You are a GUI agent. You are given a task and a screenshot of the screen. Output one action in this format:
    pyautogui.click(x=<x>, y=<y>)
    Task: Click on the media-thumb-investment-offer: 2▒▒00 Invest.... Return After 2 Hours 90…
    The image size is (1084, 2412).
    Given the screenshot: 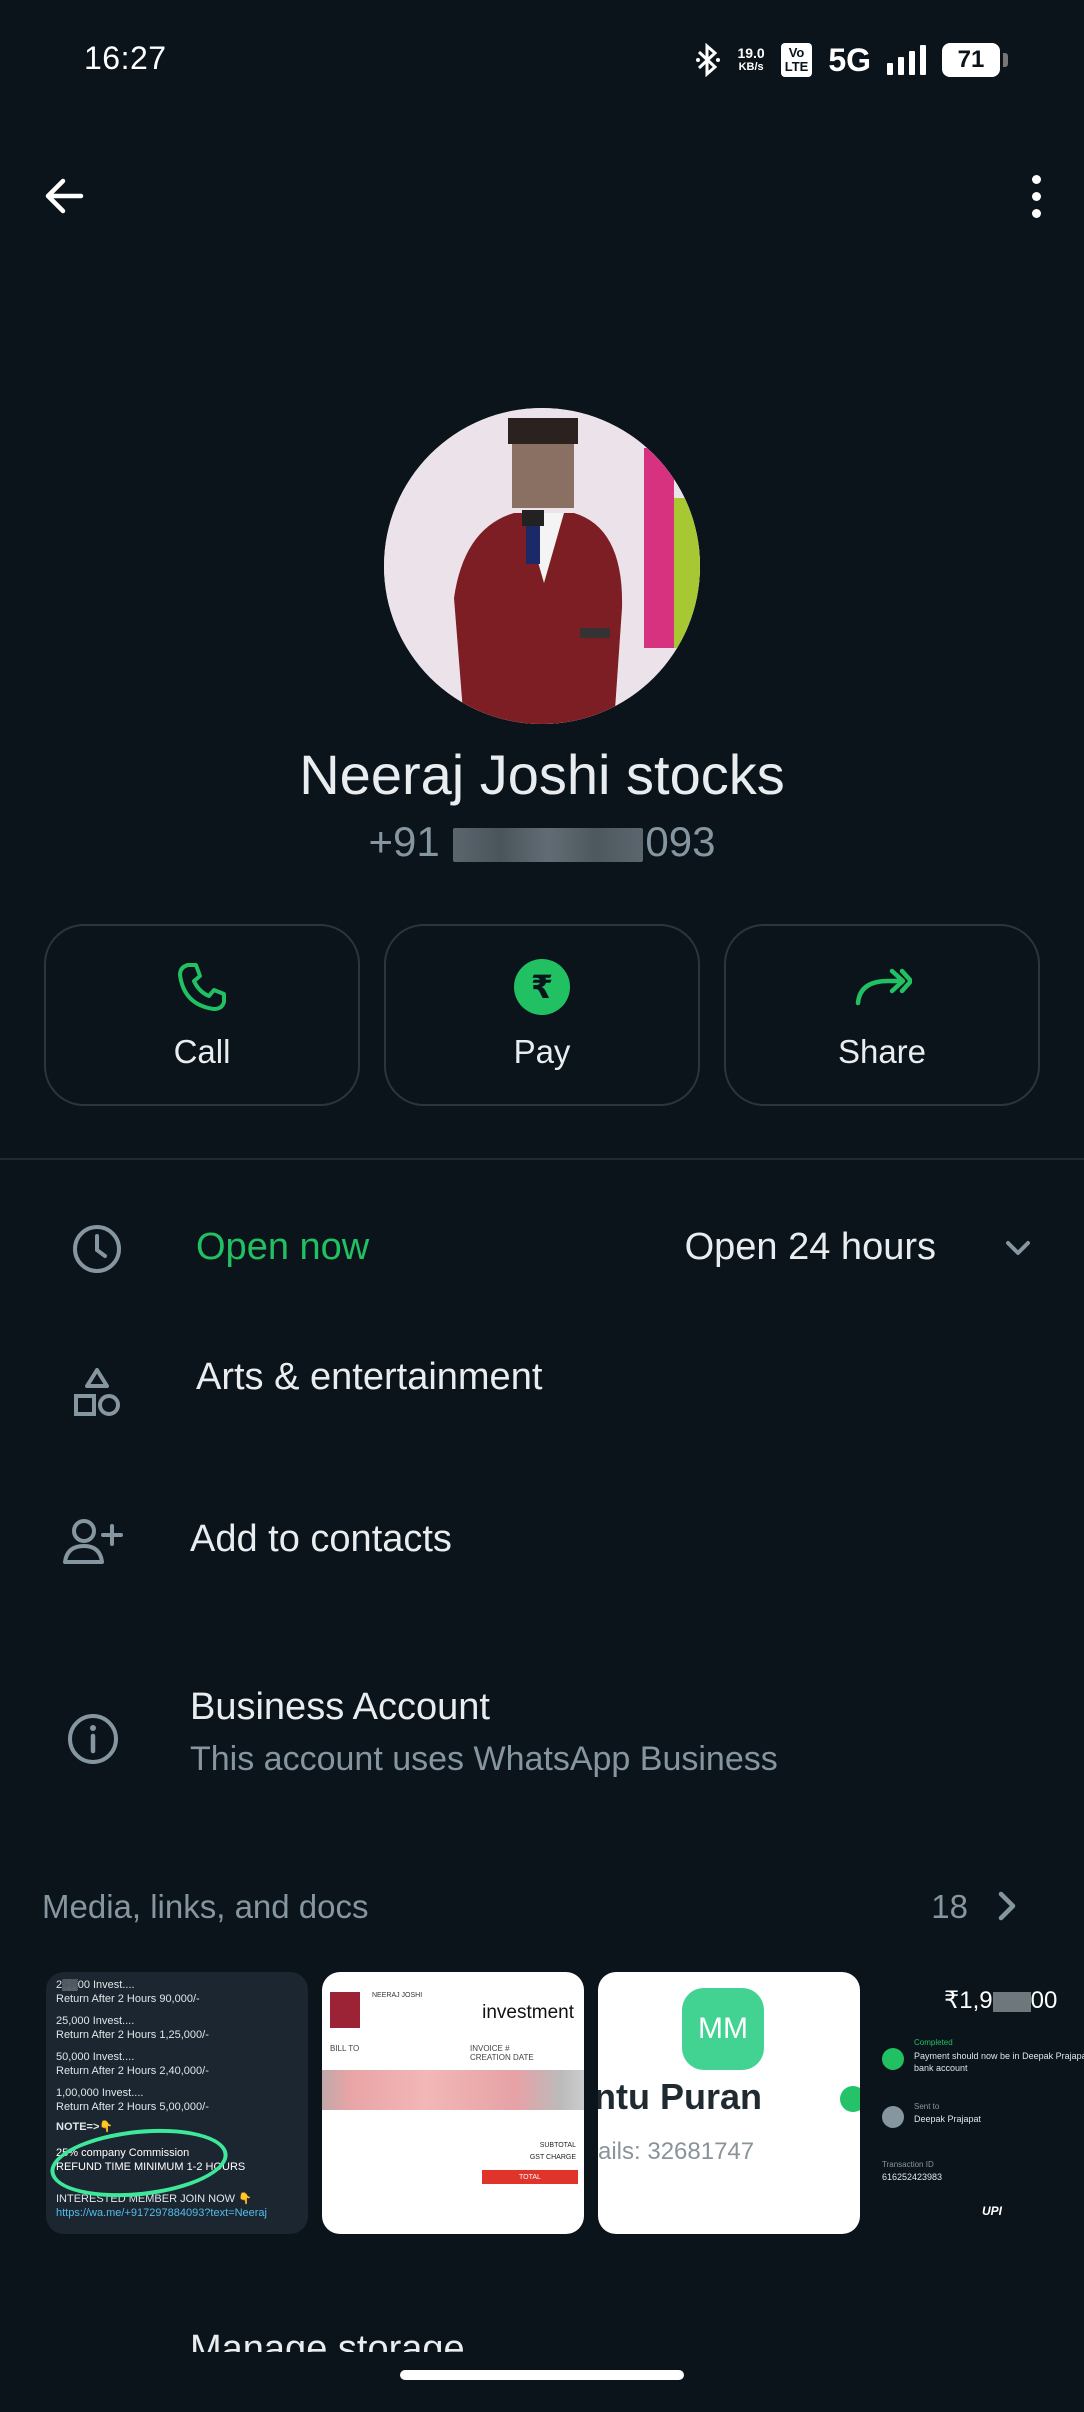 What is the action you would take?
    pyautogui.click(x=177, y=2103)
    